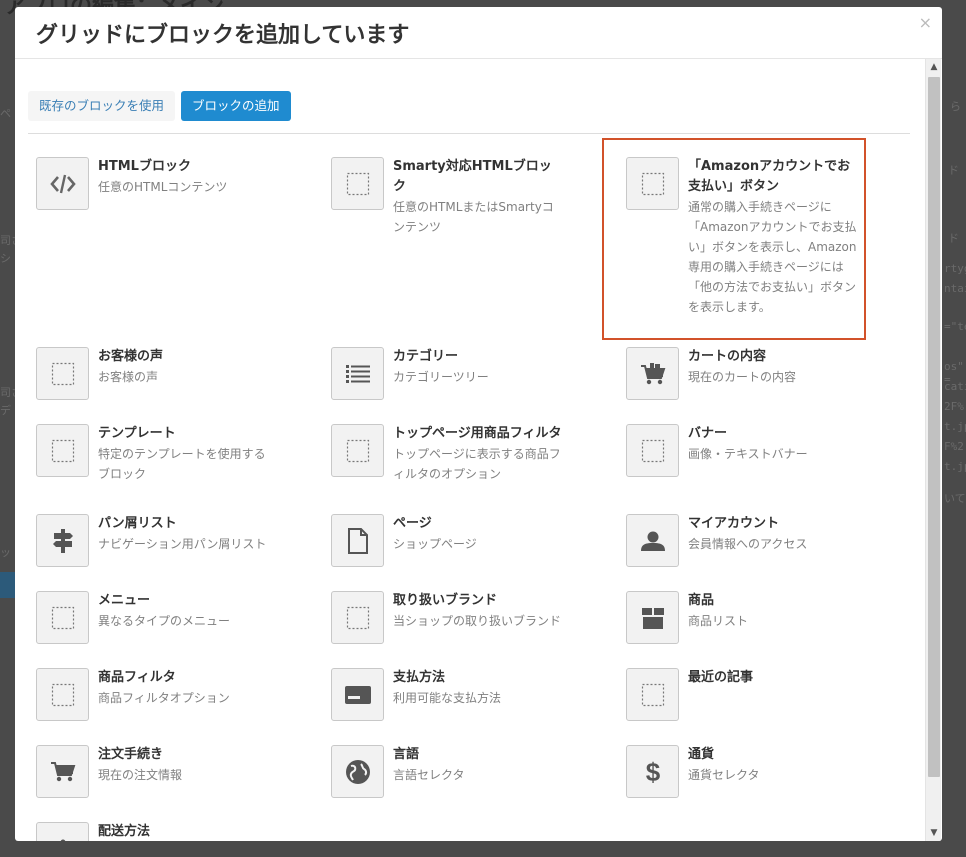 The height and width of the screenshot is (857, 966). What do you see at coordinates (478, 611) in the screenshot?
I see `block-text: 取り扱いブランド 当ショップの取り扱いブランド` at bounding box center [478, 611].